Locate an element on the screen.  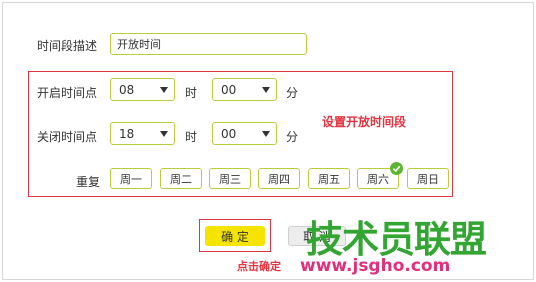
start-time-label: 开启时间点 is located at coordinates (67, 93).